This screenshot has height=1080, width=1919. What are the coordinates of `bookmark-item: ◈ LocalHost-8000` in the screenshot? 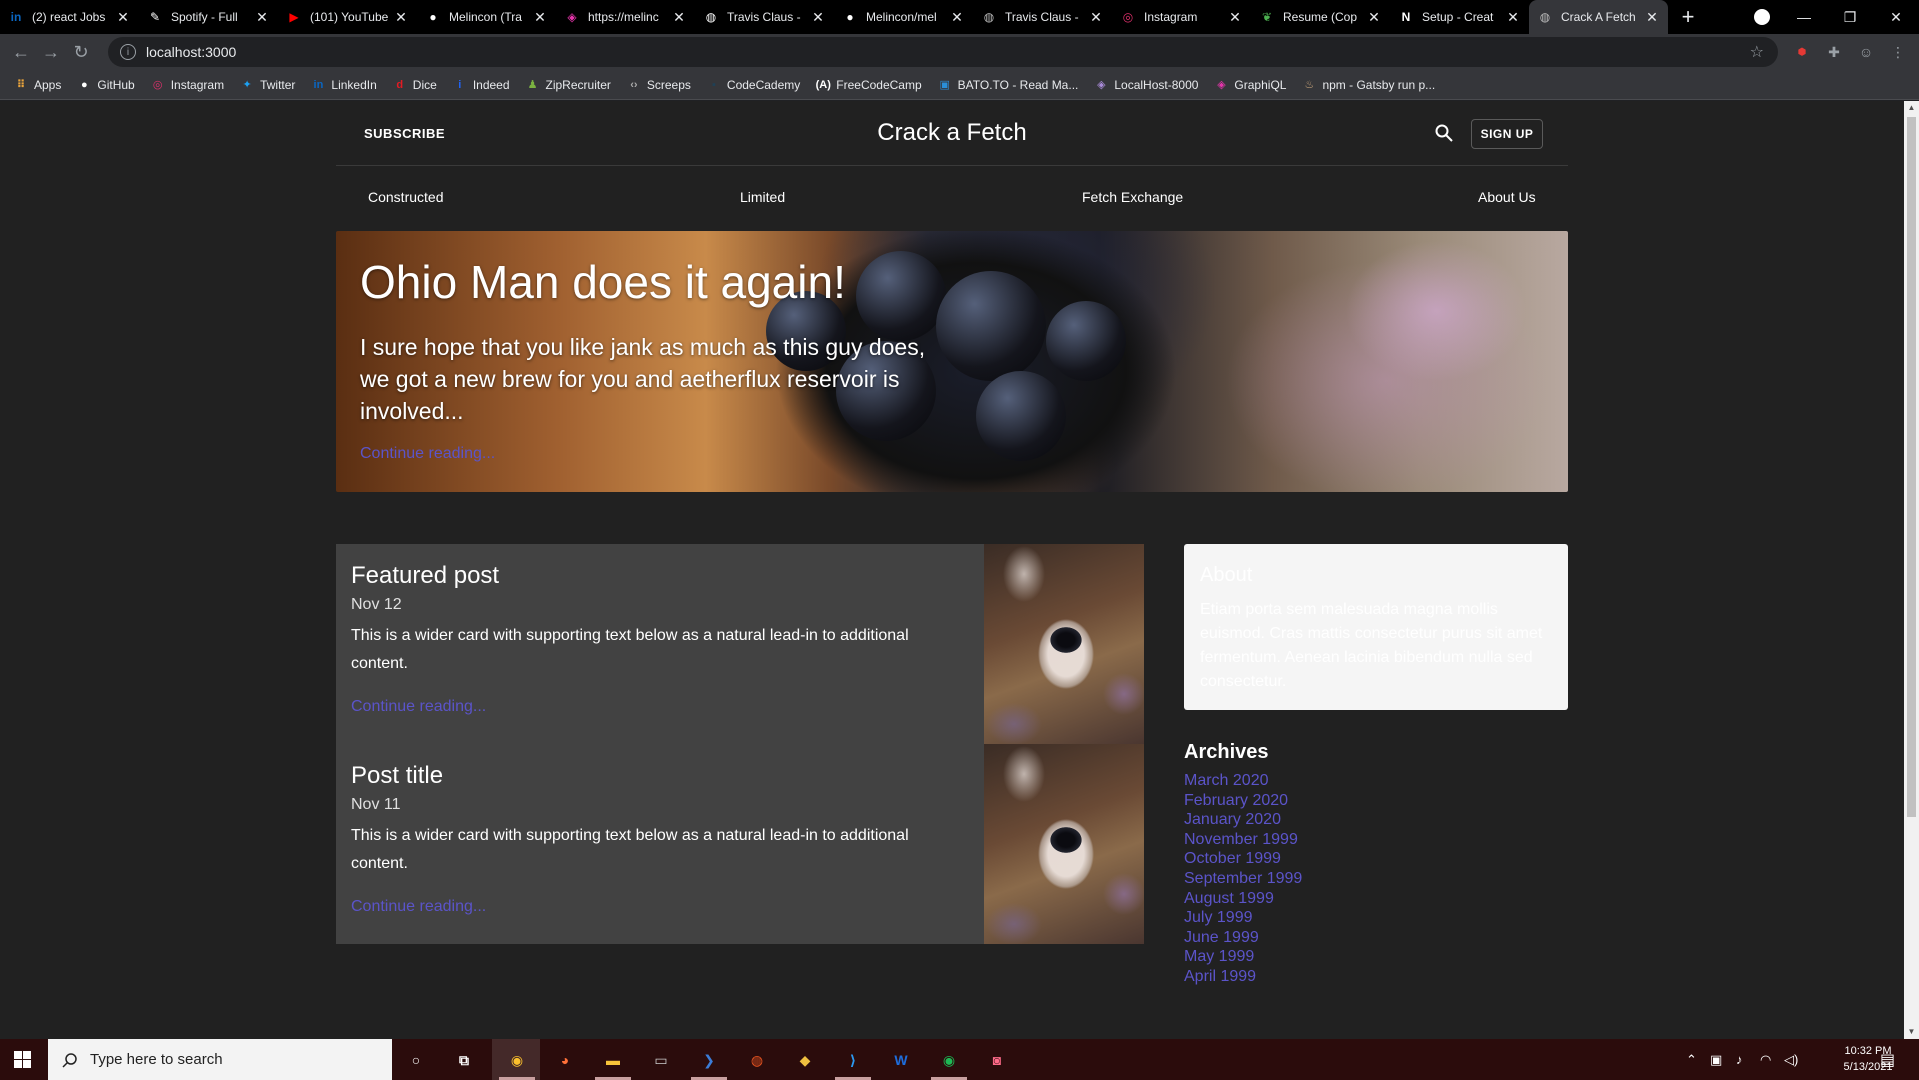 It's located at (1146, 85).